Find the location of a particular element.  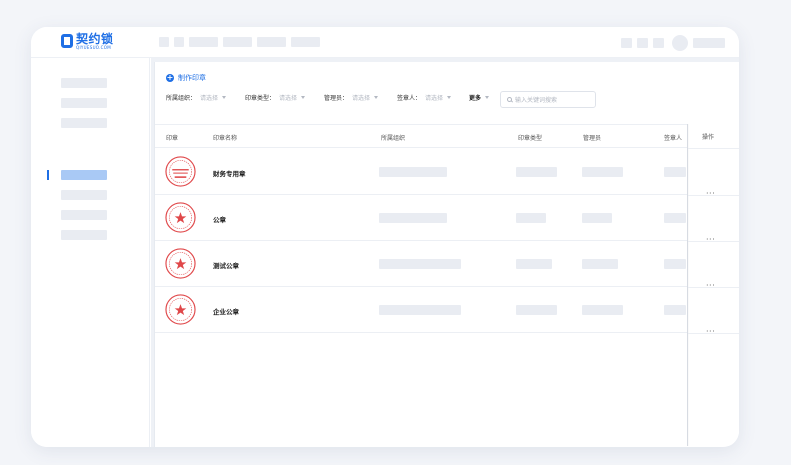

brand-subtitle: QIYUESUO.COM is located at coordinates (93, 47).